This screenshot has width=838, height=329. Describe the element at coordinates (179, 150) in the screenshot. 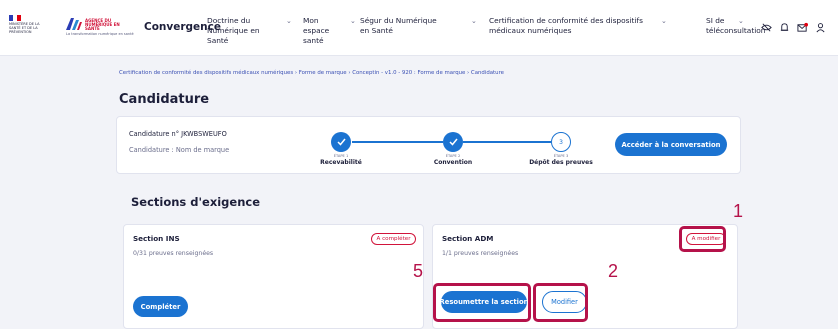

I see `candidature-name: Candidature : Nom de marque` at that location.